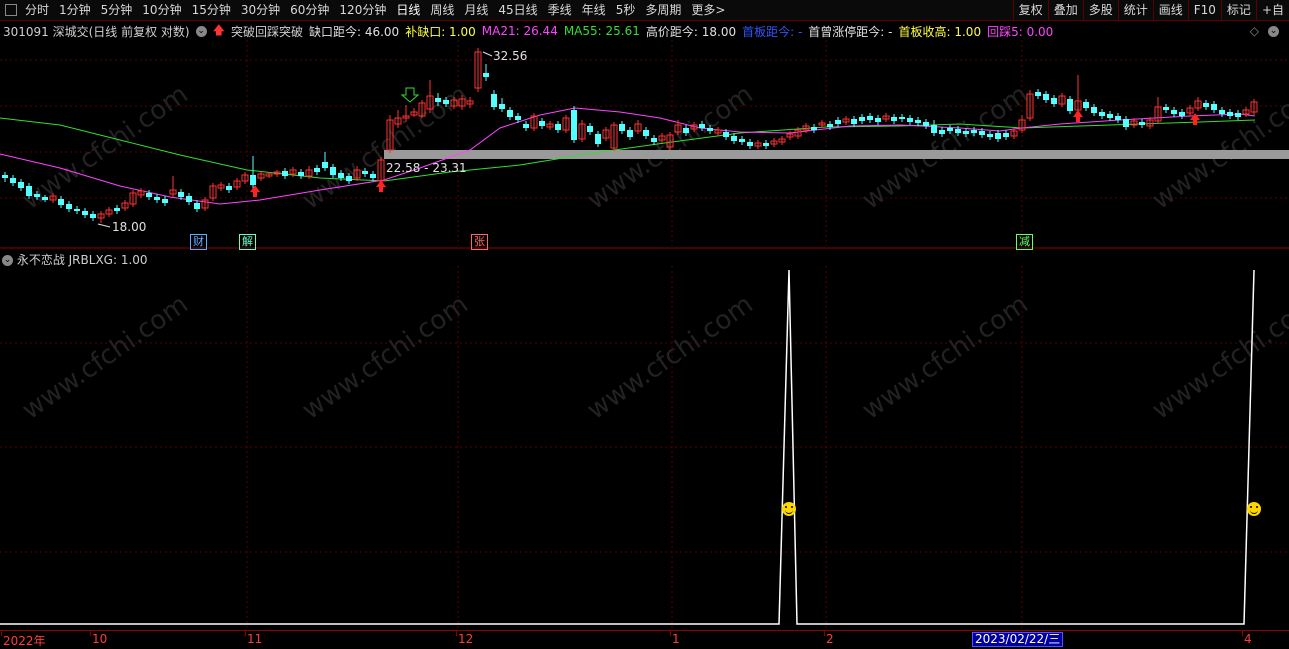  I want to click on period-tab: 月线, so click(476, 10).